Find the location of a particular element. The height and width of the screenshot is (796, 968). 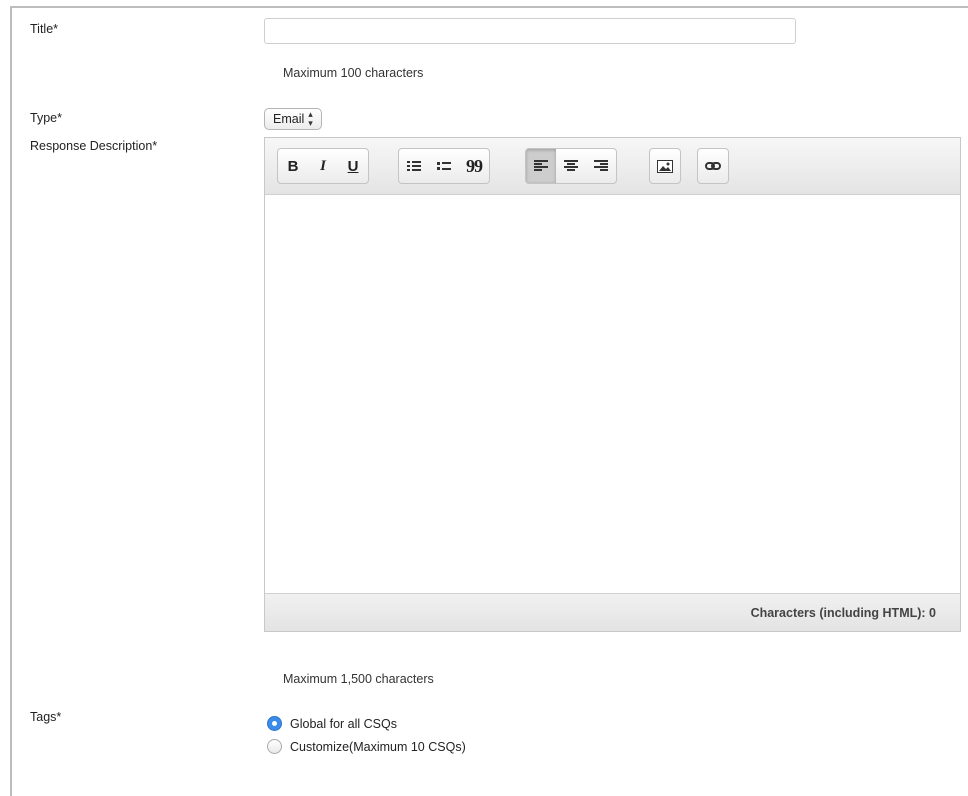

insert-image-button is located at coordinates (665, 166).